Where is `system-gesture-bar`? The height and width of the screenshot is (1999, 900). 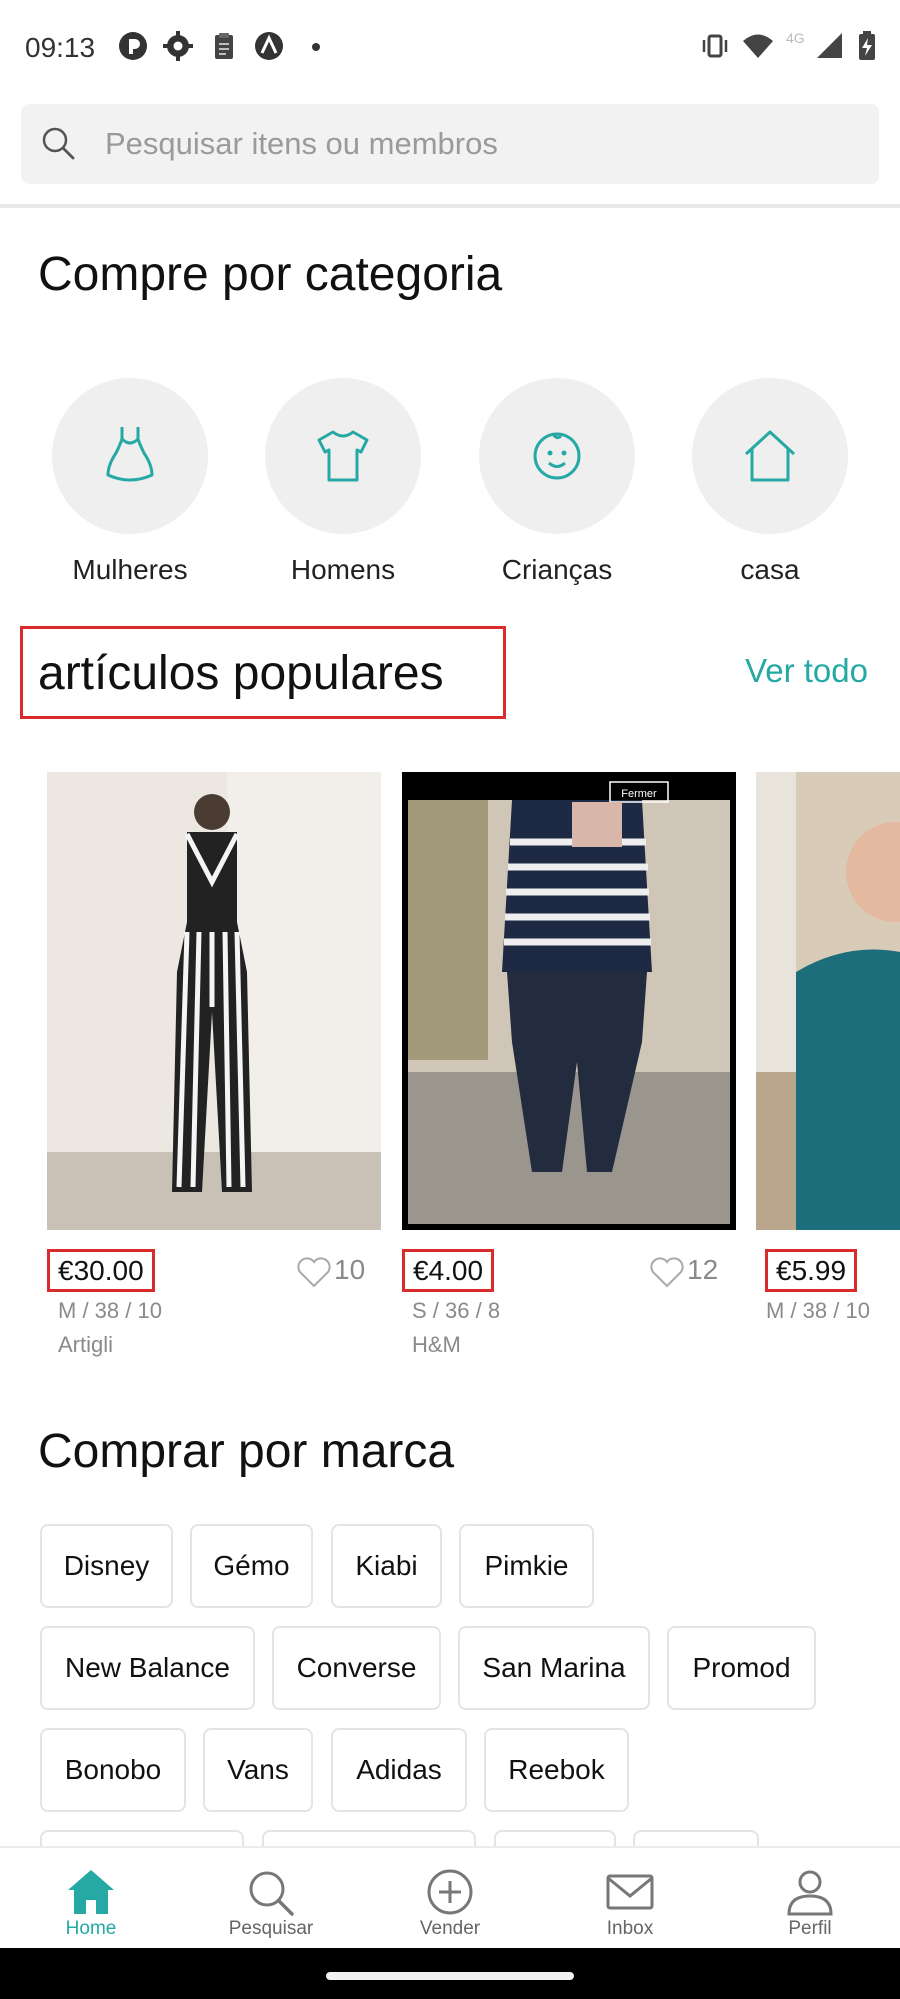 system-gesture-bar is located at coordinates (450, 1973).